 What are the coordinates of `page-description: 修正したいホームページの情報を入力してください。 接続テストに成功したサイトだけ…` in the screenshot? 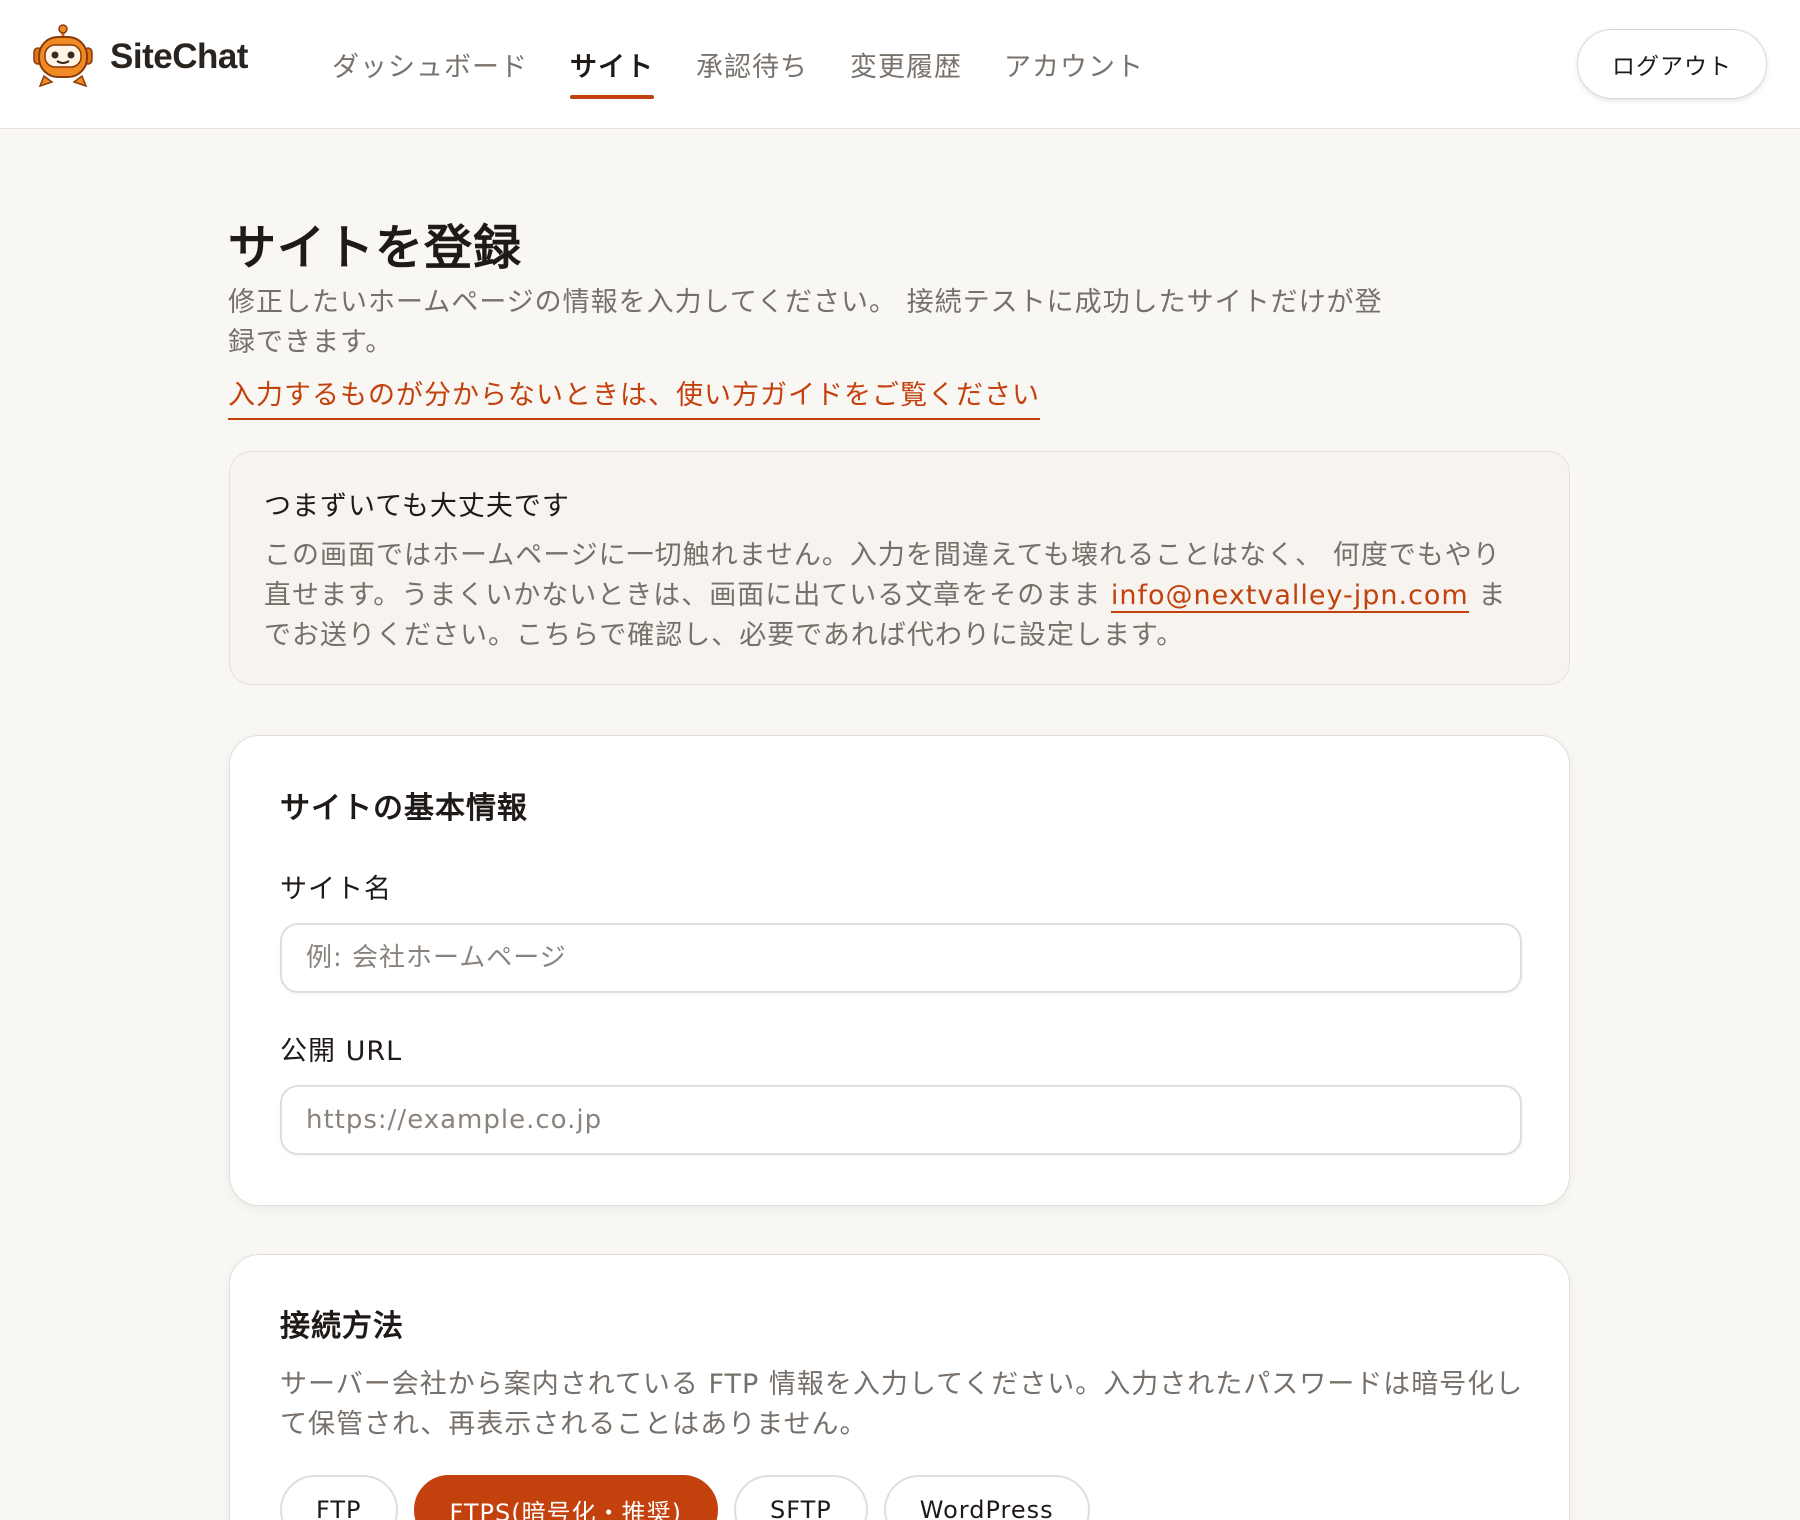 It's located at (805, 322).